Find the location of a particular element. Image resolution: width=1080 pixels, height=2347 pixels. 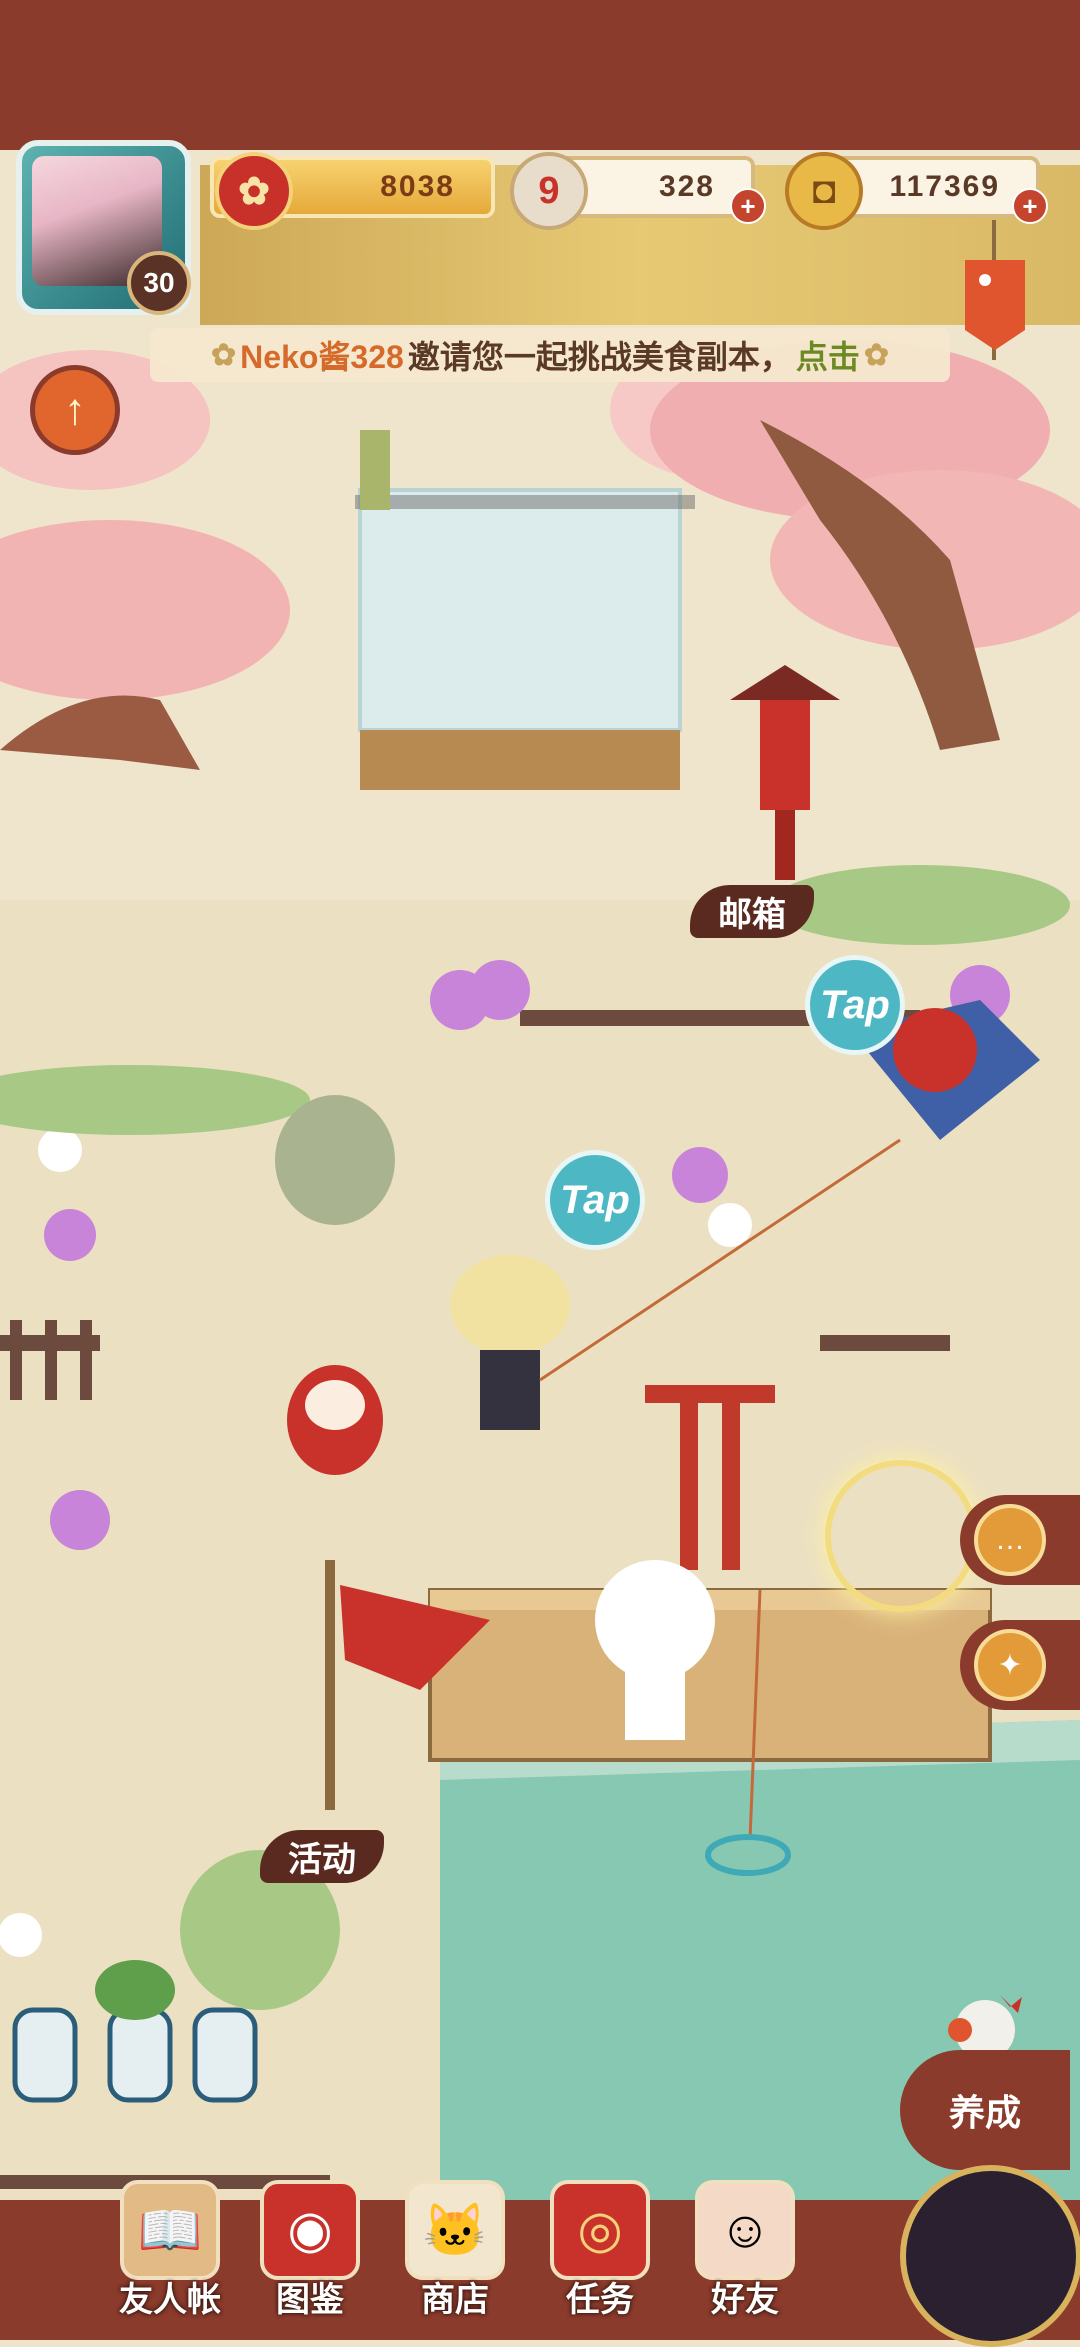

nav-friend-book: 📖 友人帐 is located at coordinates (170, 2260).